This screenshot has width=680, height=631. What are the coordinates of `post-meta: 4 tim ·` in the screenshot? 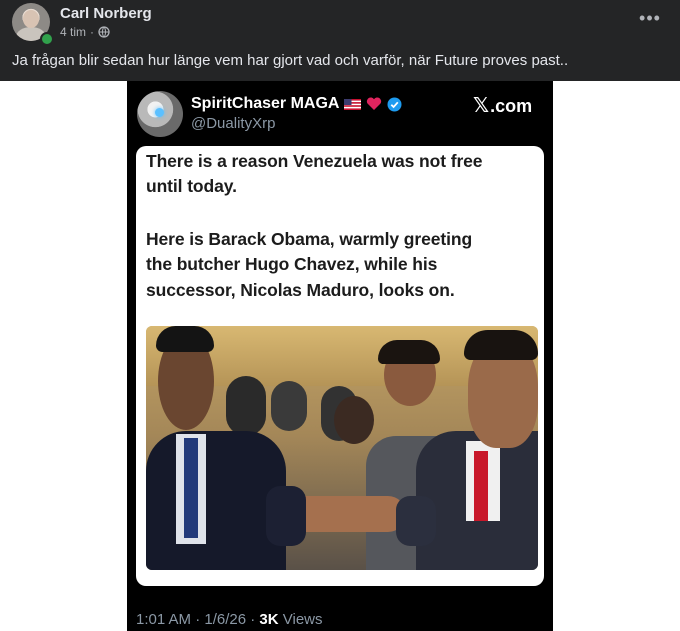 It's located at (85, 32).